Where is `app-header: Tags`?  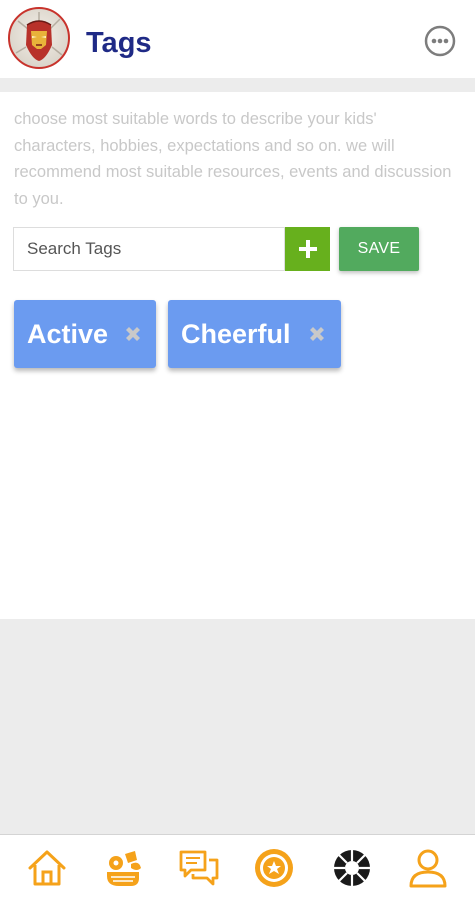
app-header: Tags is located at coordinates (237, 39).